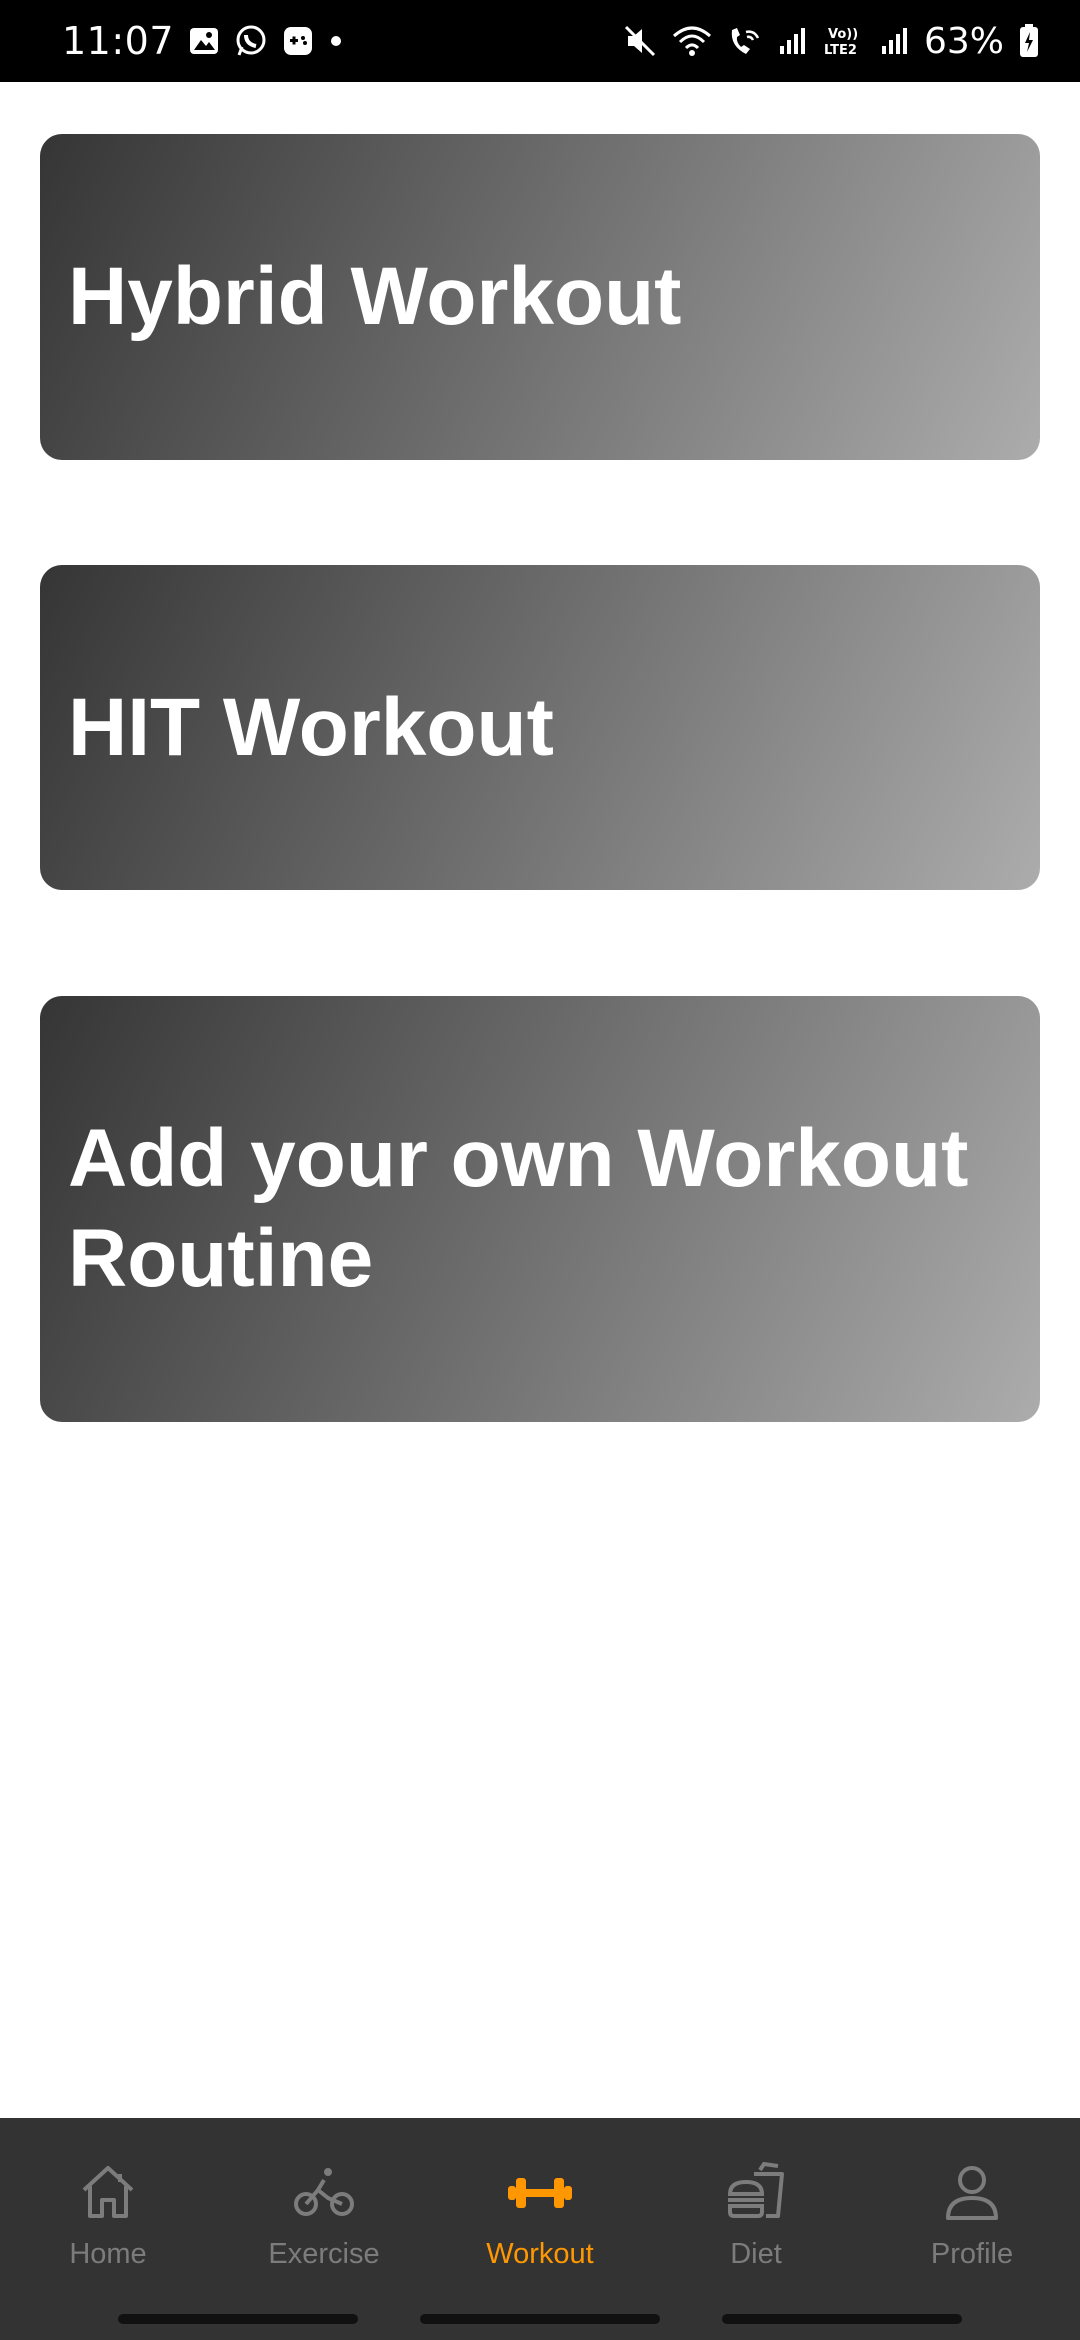 This screenshot has width=1080, height=2340. I want to click on nav-item-home: Home, so click(108, 2209).